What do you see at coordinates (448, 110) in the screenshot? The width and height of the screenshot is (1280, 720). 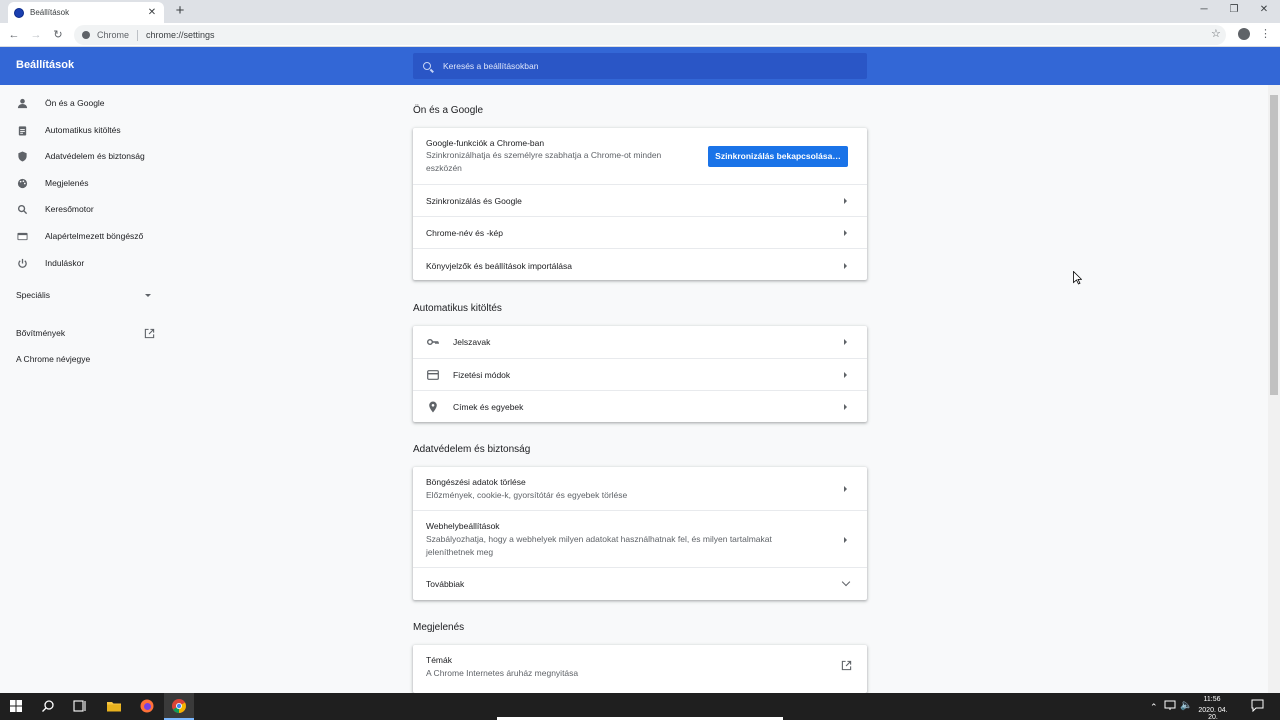 I see `section-title-you-and-google: Ön és a Google` at bounding box center [448, 110].